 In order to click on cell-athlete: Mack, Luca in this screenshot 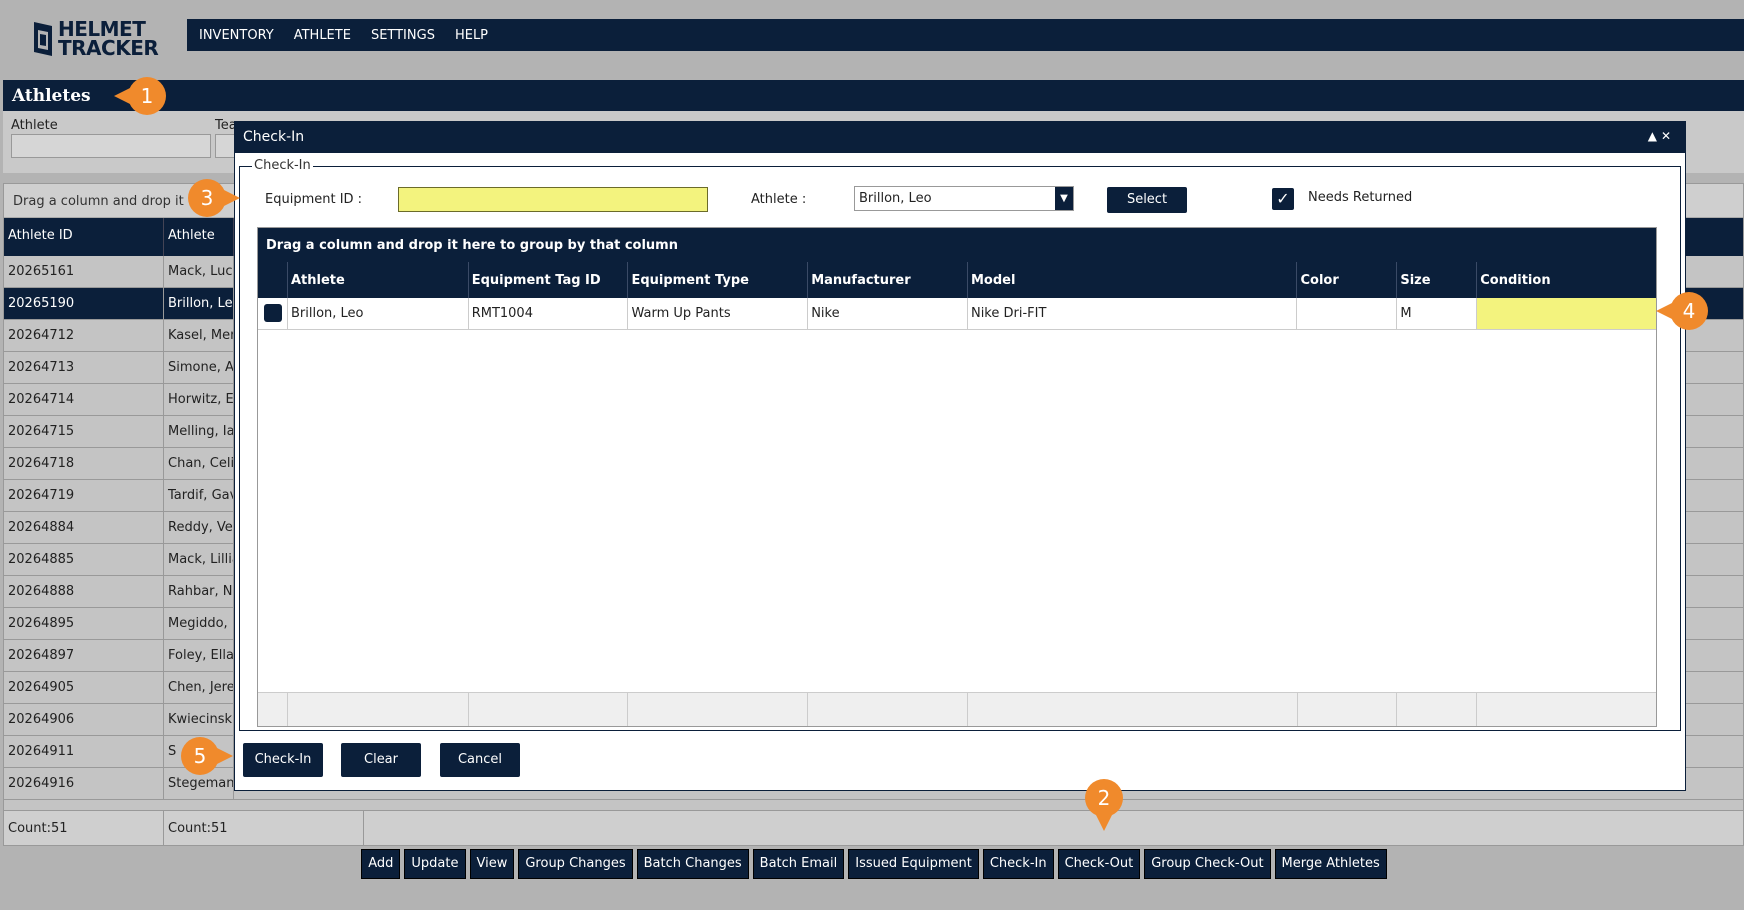, I will do `click(199, 271)`.